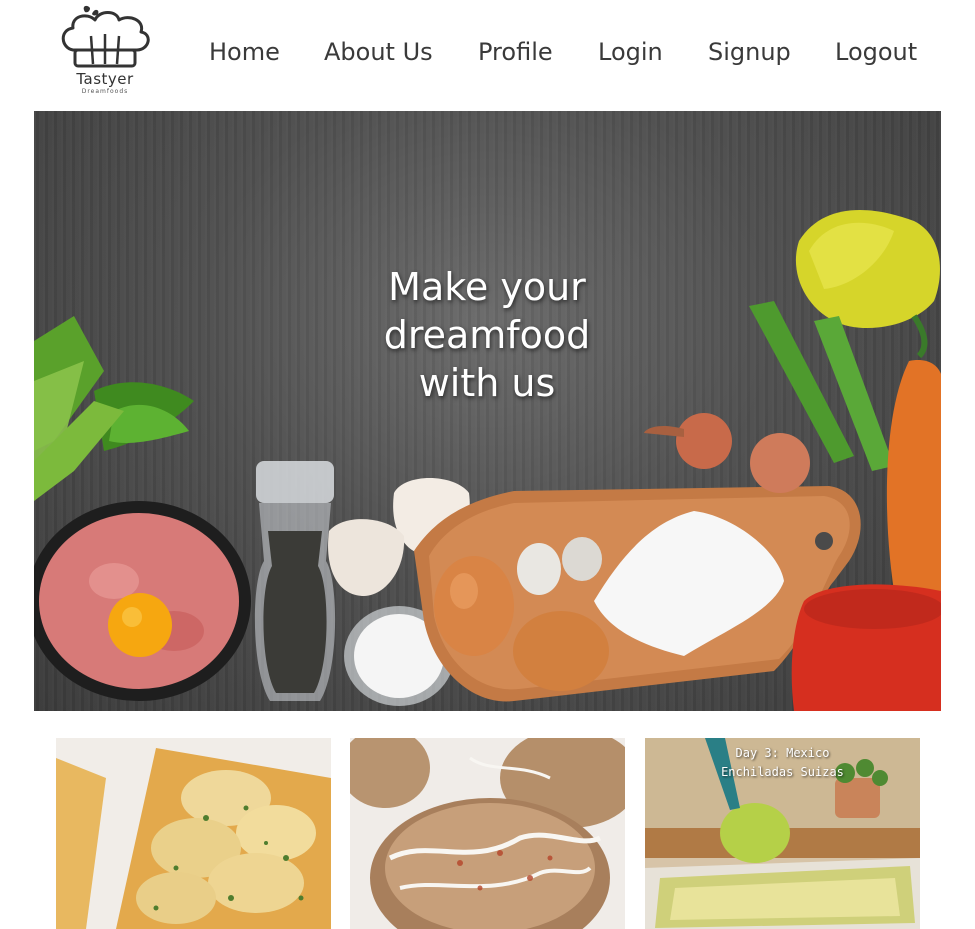 The height and width of the screenshot is (929, 975). What do you see at coordinates (782, 772) in the screenshot?
I see `caption-line-2: Enchiladas Suizas` at bounding box center [782, 772].